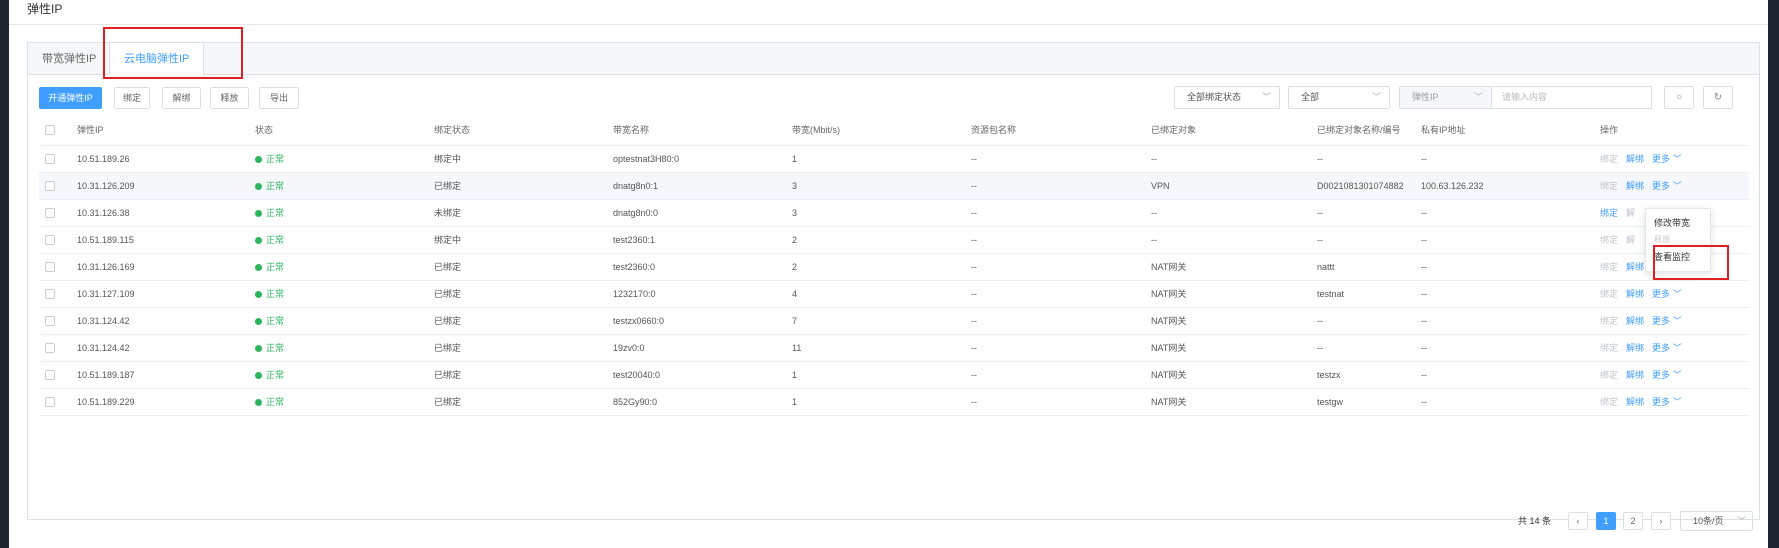 The width and height of the screenshot is (1779, 548). Describe the element at coordinates (106, 401) in the screenshot. I see `cell-eip: 10.51.189.229` at that location.